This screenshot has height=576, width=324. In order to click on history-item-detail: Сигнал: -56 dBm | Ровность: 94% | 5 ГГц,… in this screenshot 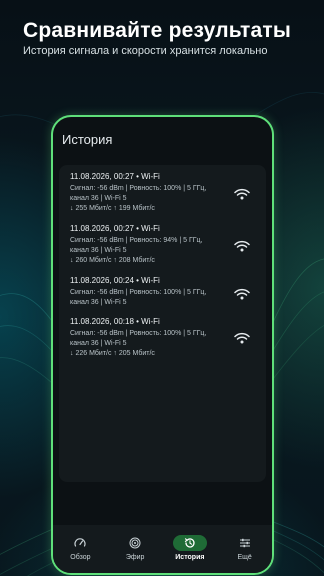, I will do `click(136, 245)`.